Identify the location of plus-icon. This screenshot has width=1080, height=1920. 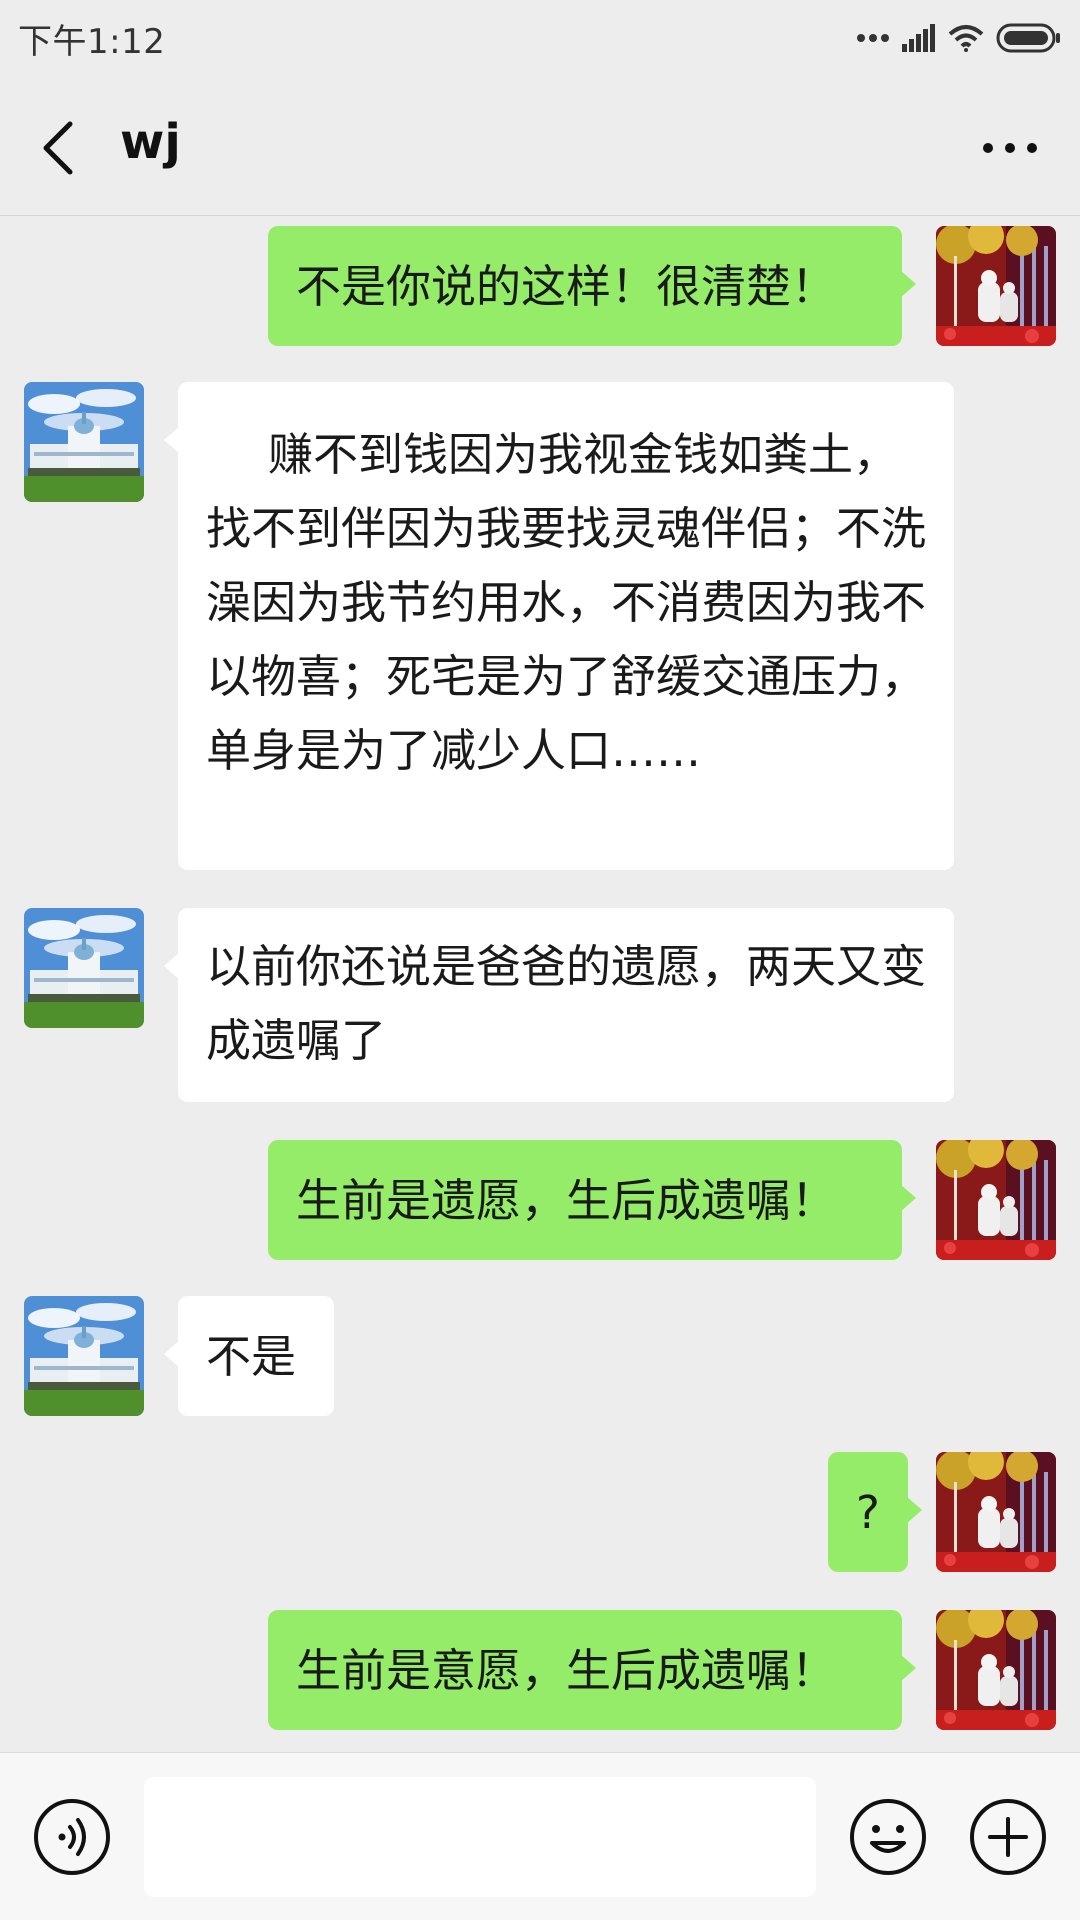
(1008, 1837).